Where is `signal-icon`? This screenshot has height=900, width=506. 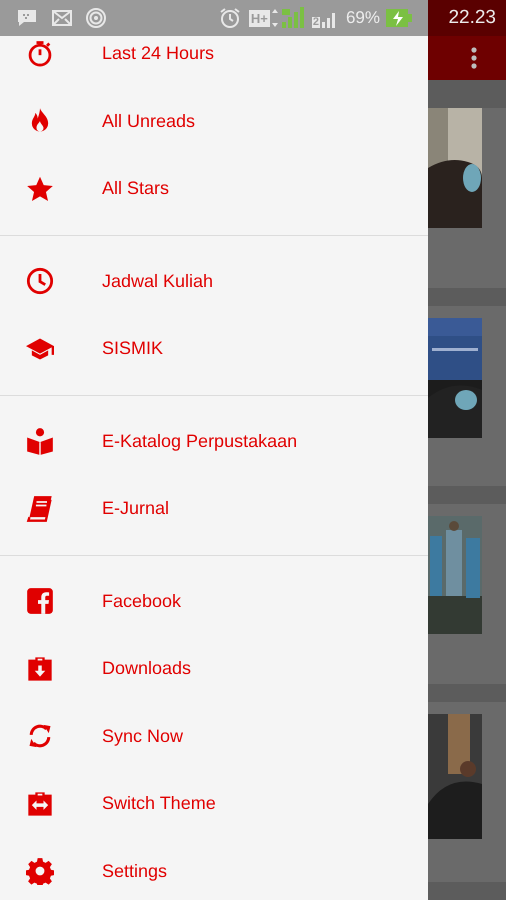 signal-icon is located at coordinates (289, 18).